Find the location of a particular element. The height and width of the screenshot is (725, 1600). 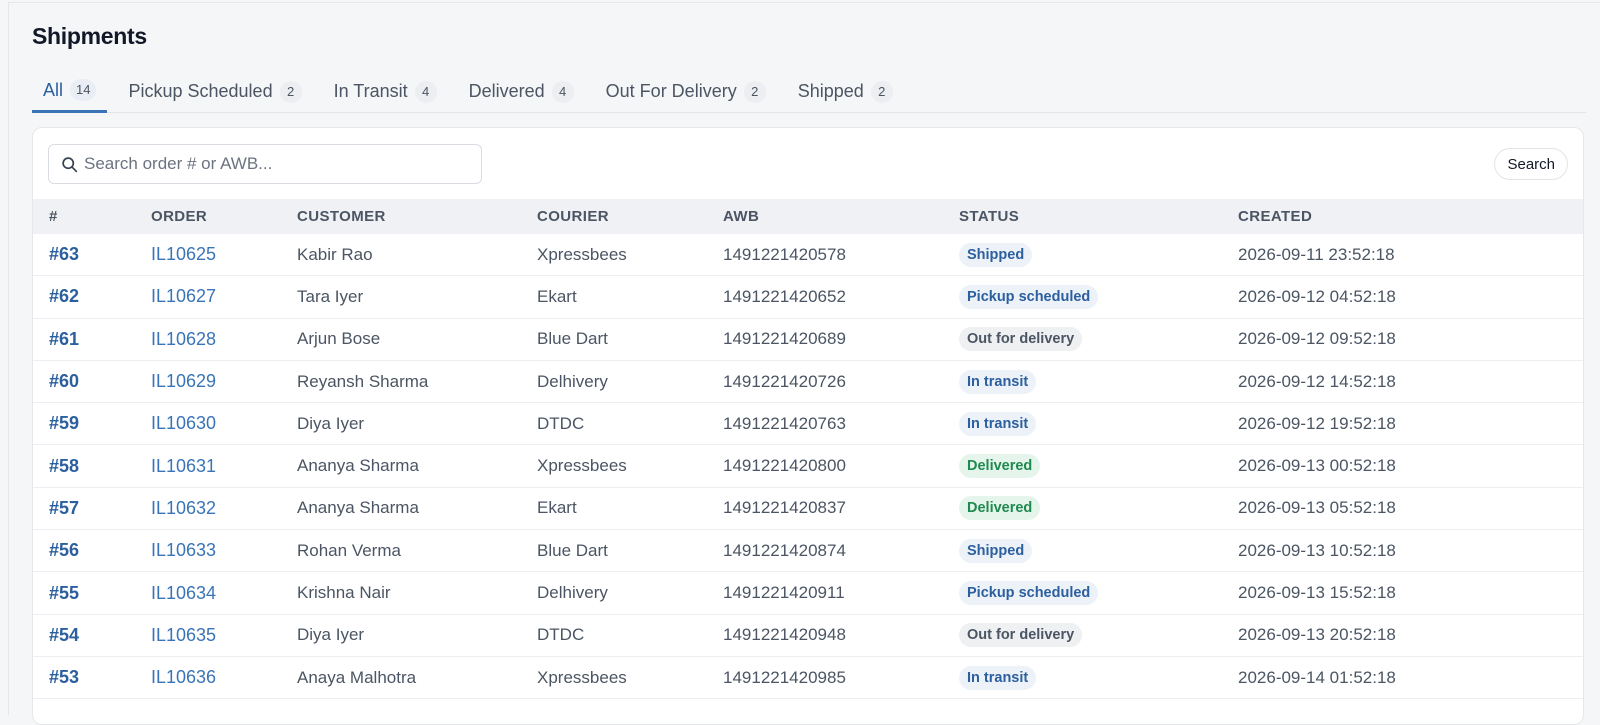

courier-name: Ekart is located at coordinates (557, 507).